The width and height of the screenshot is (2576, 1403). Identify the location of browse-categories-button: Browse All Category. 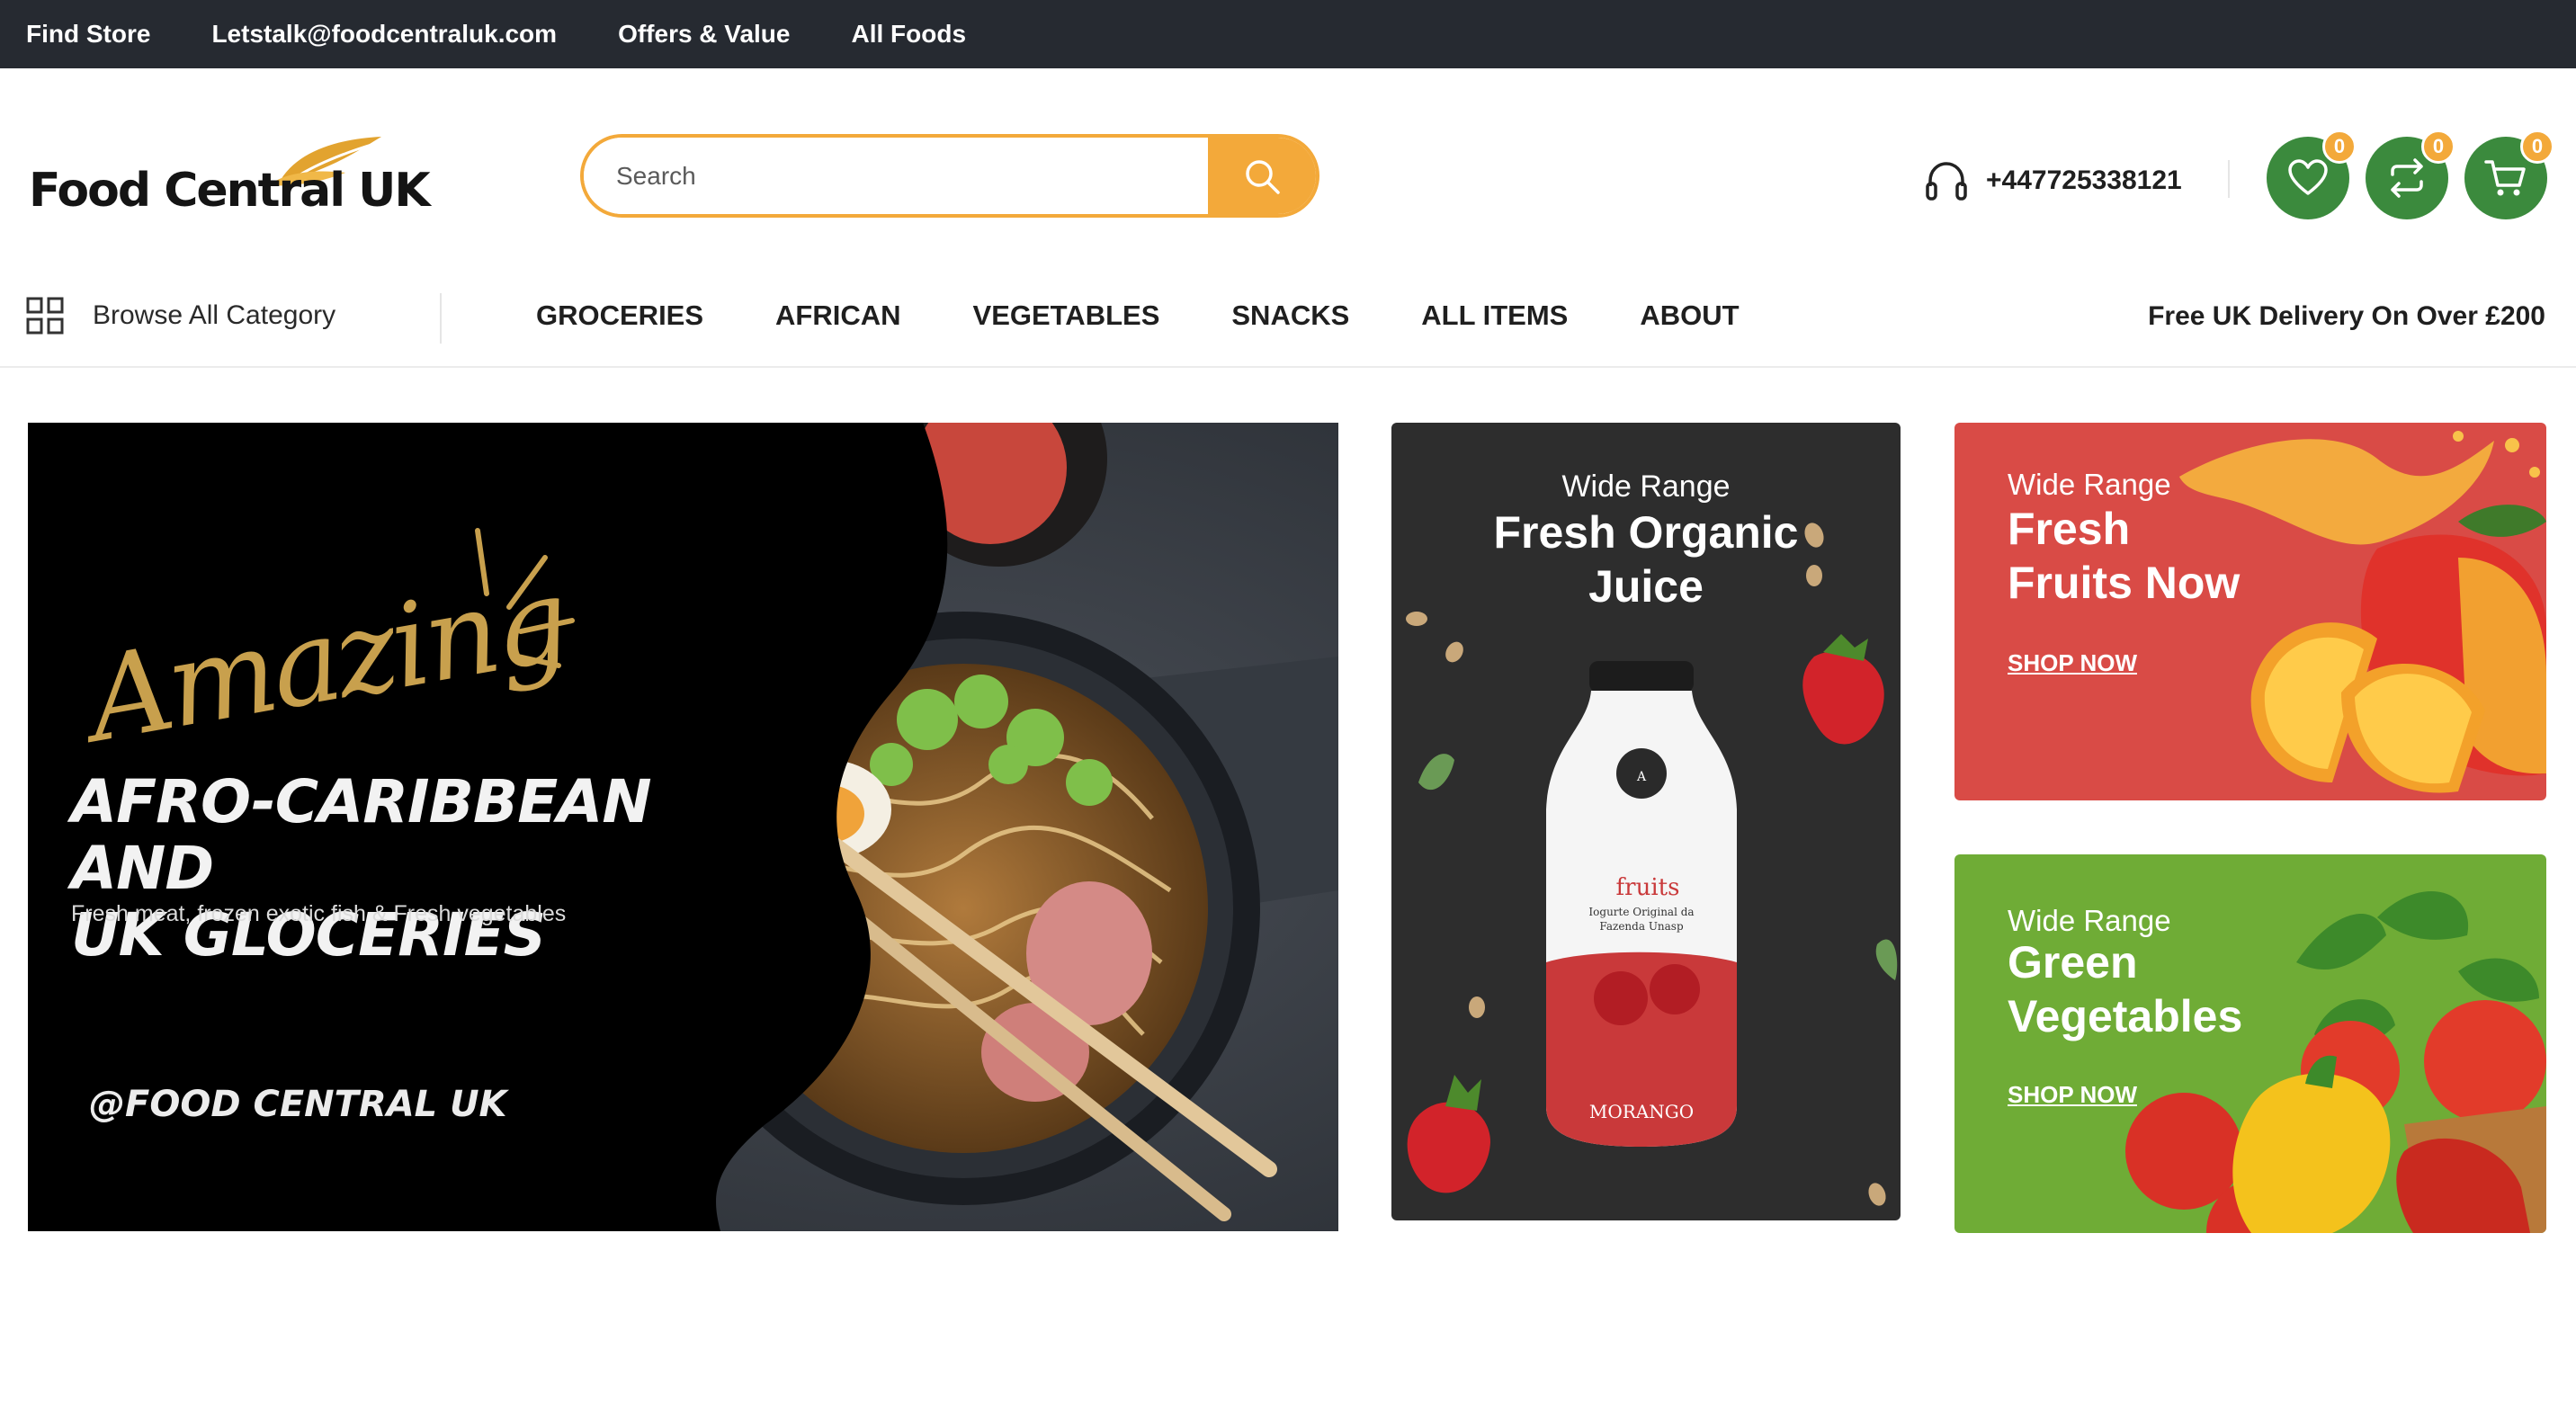
(180, 316).